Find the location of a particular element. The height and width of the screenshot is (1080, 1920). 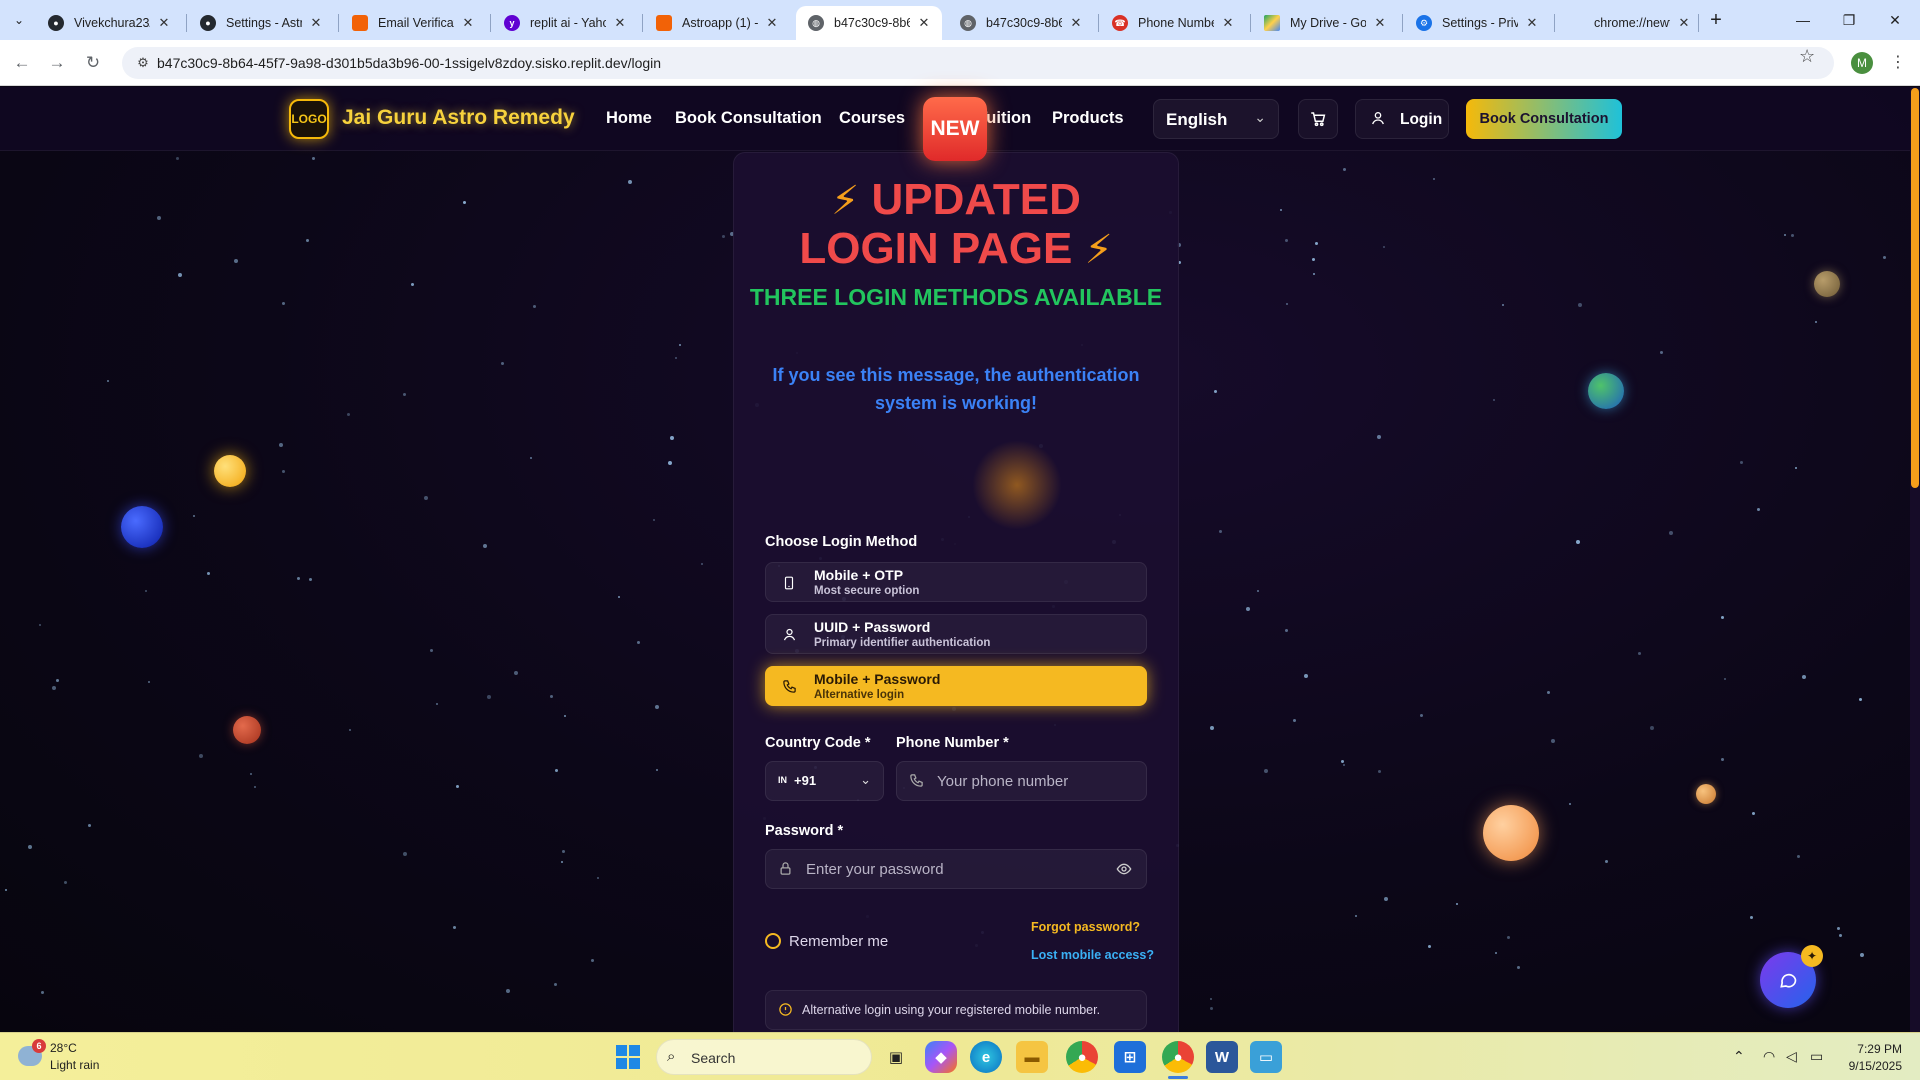

chrome-icon: ● is located at coordinates (1082, 1057).